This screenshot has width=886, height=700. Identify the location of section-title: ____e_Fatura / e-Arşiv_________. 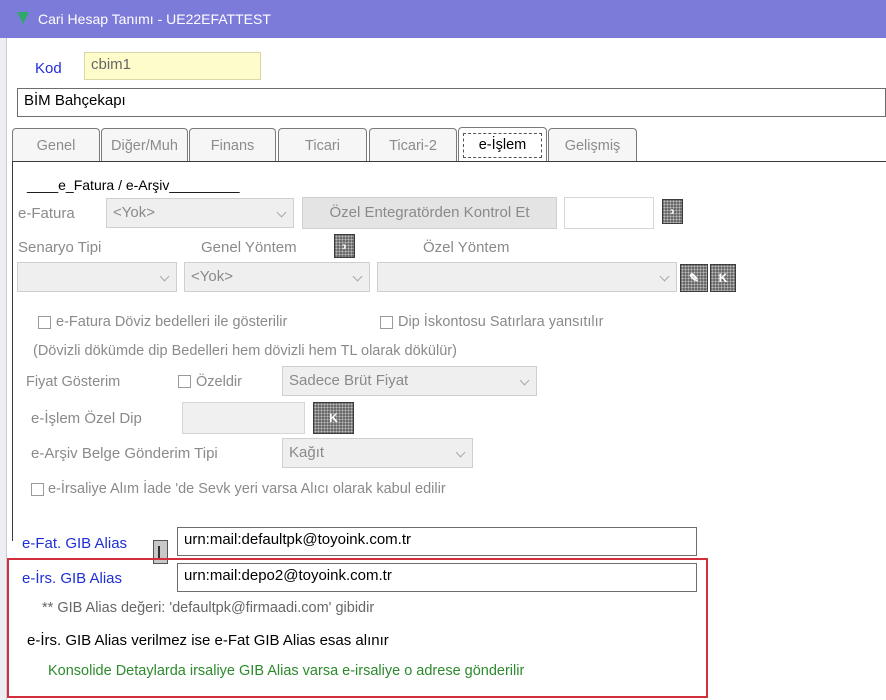
(133, 185).